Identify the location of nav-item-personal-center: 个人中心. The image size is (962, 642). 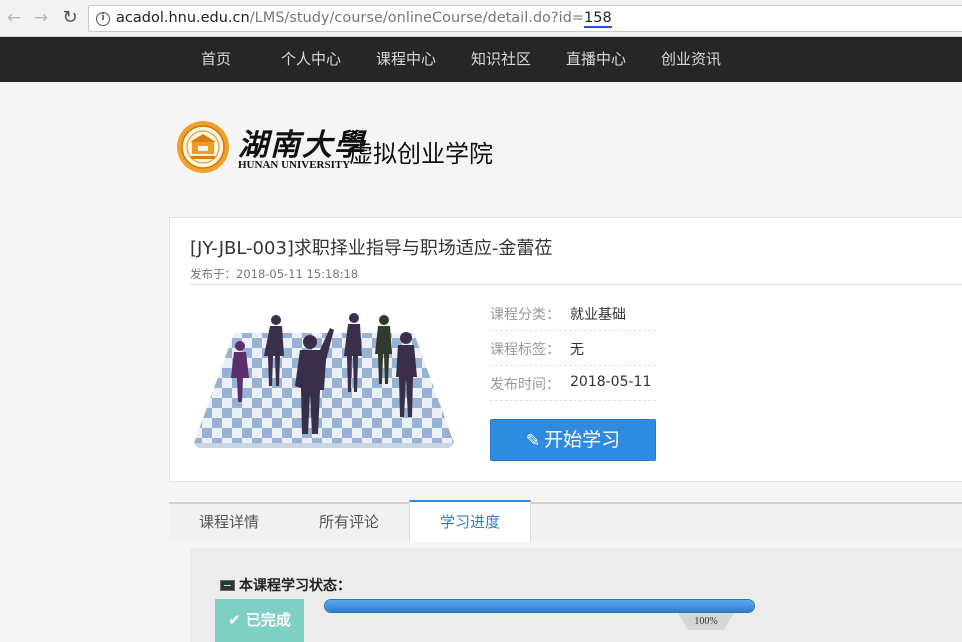
(311, 59).